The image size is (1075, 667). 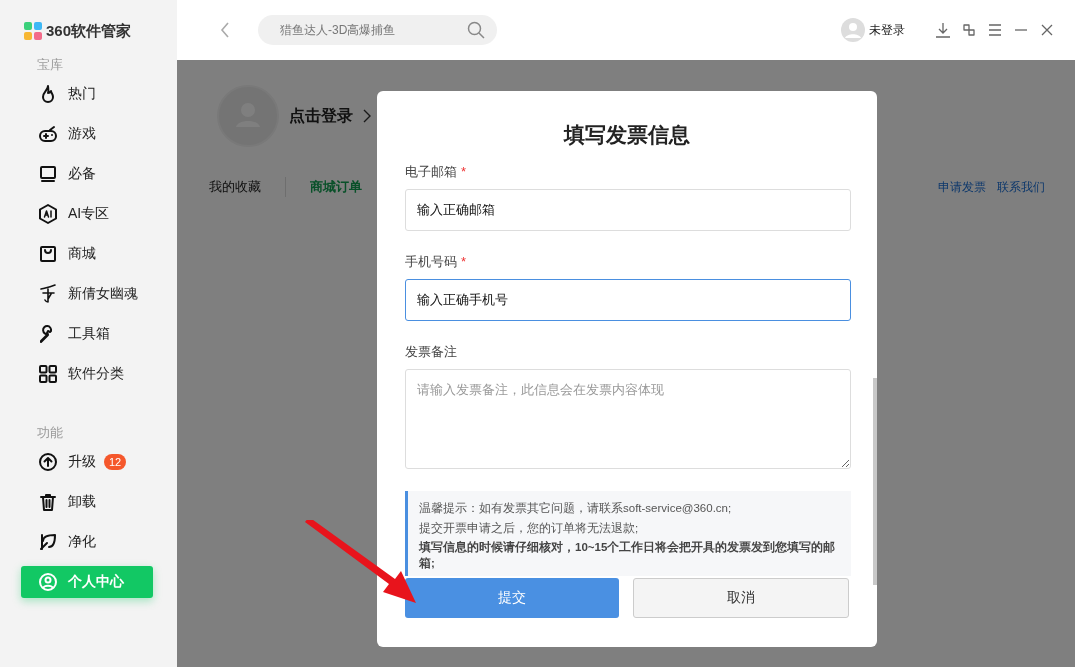 What do you see at coordinates (48, 502) in the screenshot?
I see `trash-icon` at bounding box center [48, 502].